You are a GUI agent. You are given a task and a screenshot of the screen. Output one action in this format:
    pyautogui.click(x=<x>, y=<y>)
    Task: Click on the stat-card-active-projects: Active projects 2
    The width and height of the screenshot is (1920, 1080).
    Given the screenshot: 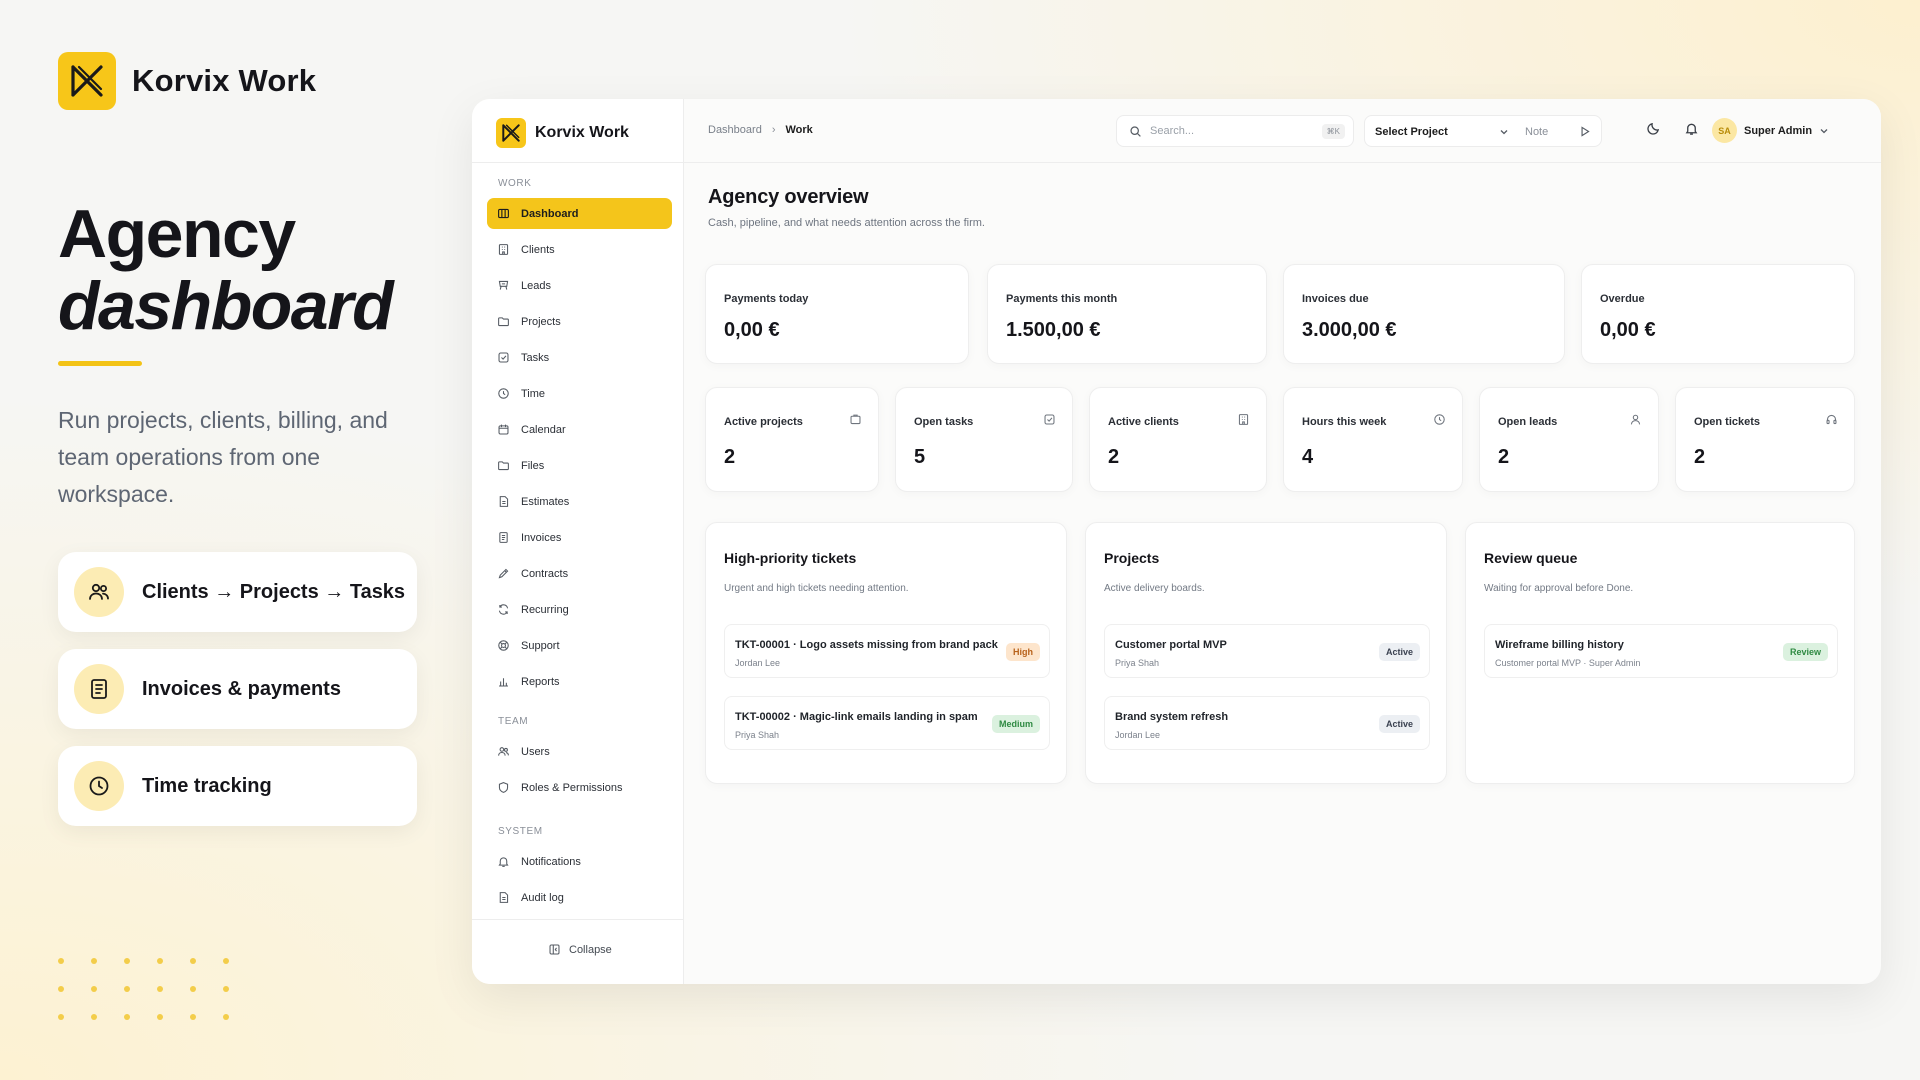 What is the action you would take?
    pyautogui.click(x=792, y=439)
    